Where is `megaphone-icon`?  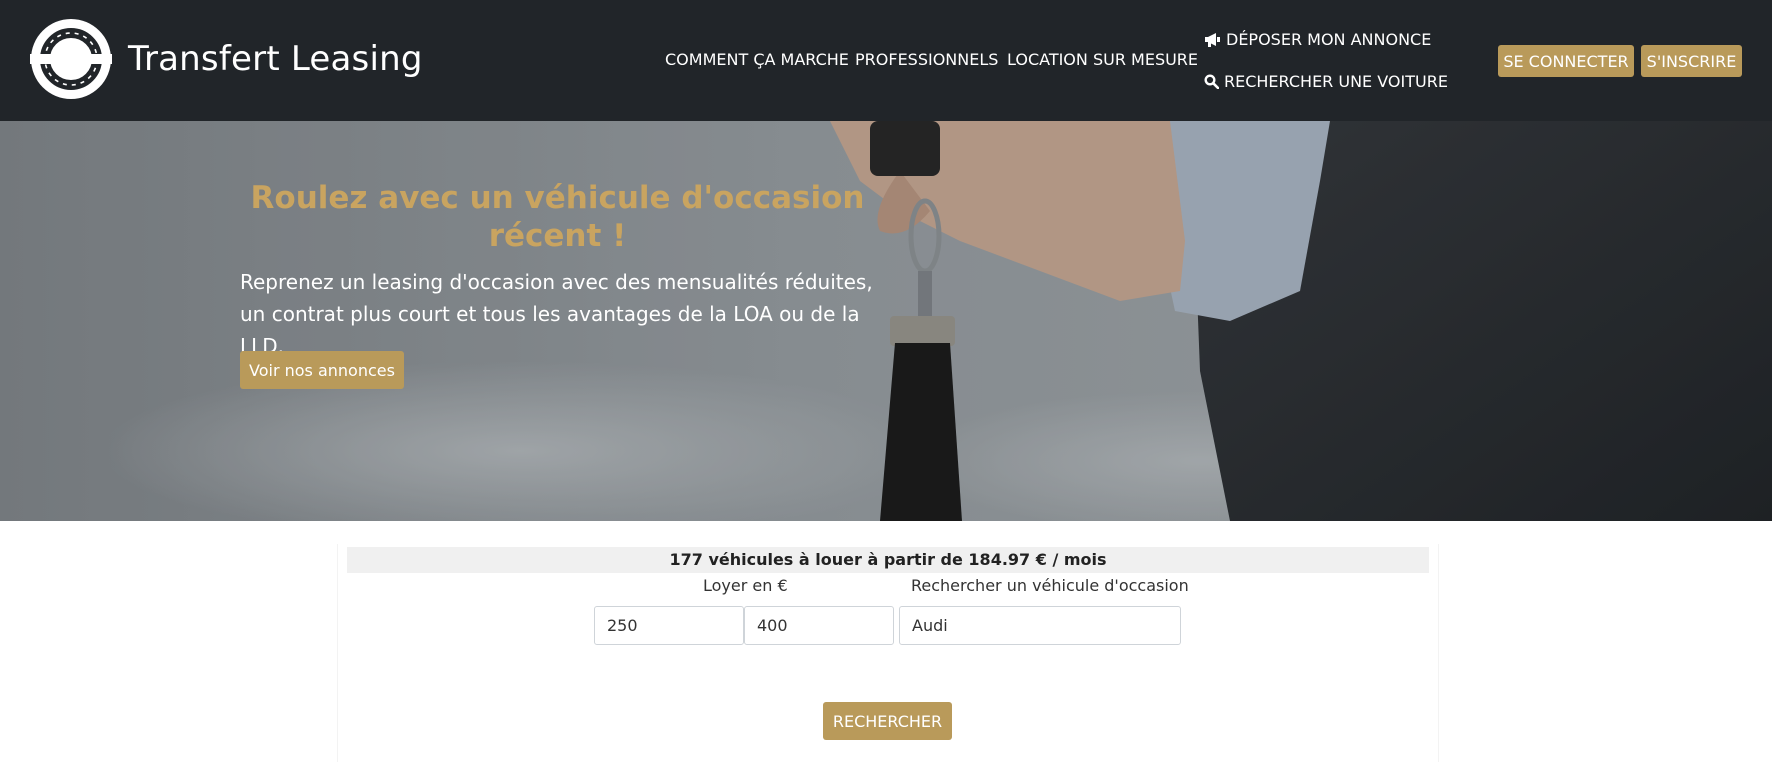 megaphone-icon is located at coordinates (1212, 41).